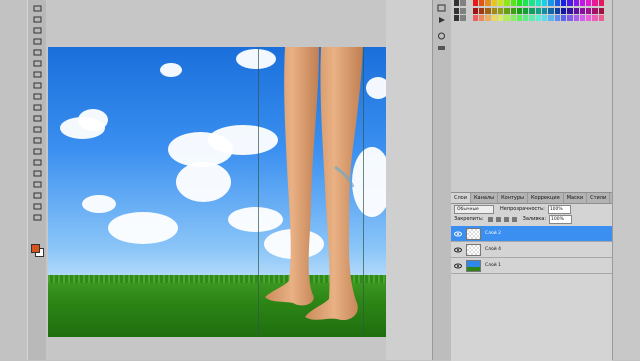  Describe the element at coordinates (498, 219) in the screenshot. I see `lock-brush-icon` at that location.